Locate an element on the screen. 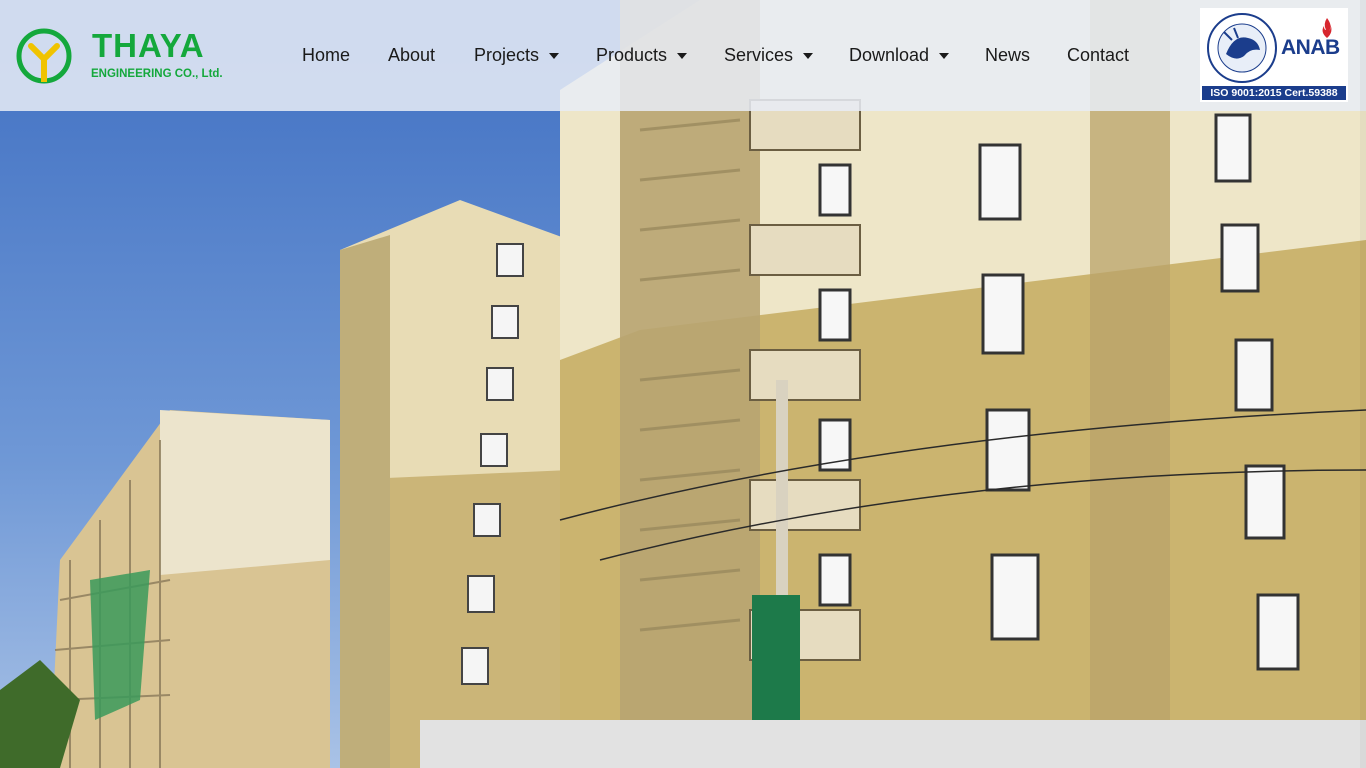 This screenshot has height=768, width=1366. nav-about: About is located at coordinates (411, 55).